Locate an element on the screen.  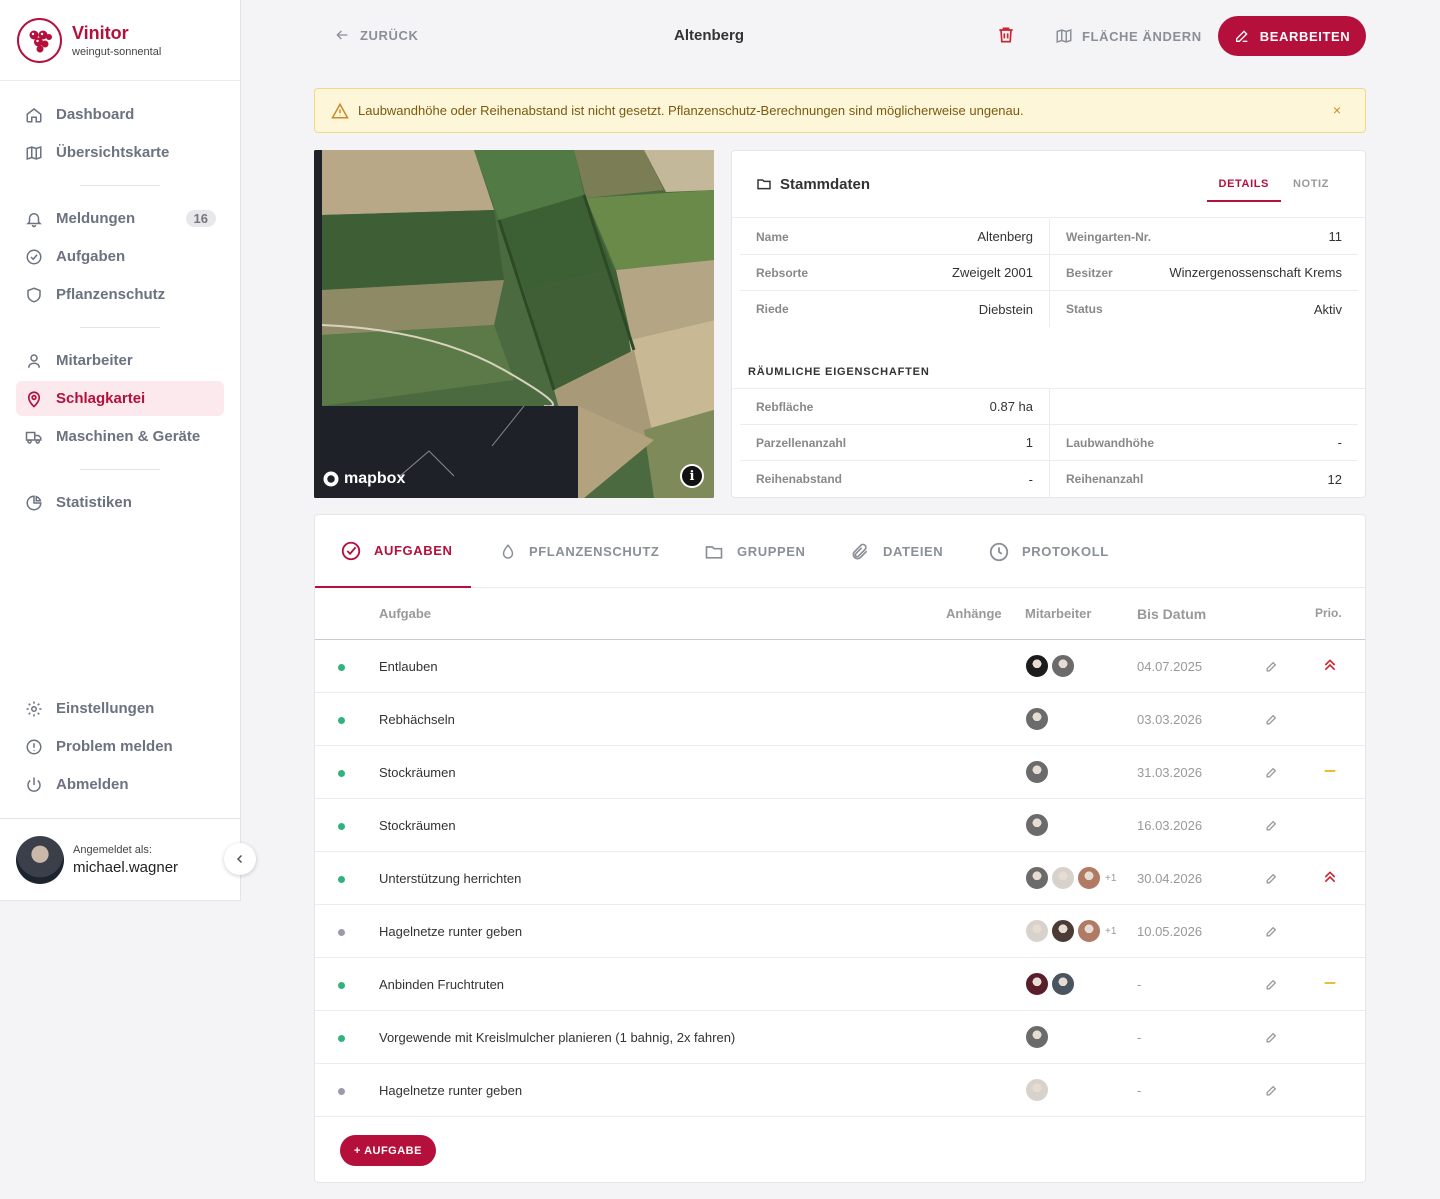
truck-icon is located at coordinates (33, 437).